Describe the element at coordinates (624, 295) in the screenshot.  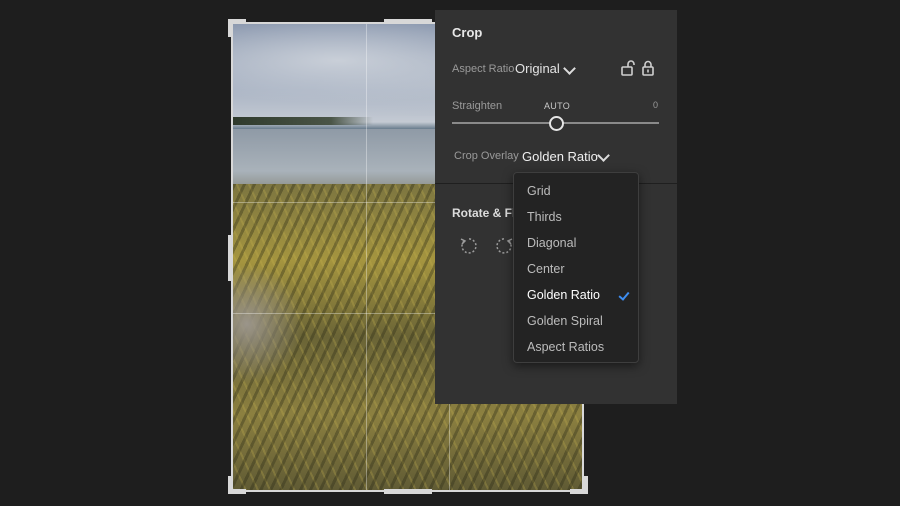
I see `checkmark-icon` at that location.